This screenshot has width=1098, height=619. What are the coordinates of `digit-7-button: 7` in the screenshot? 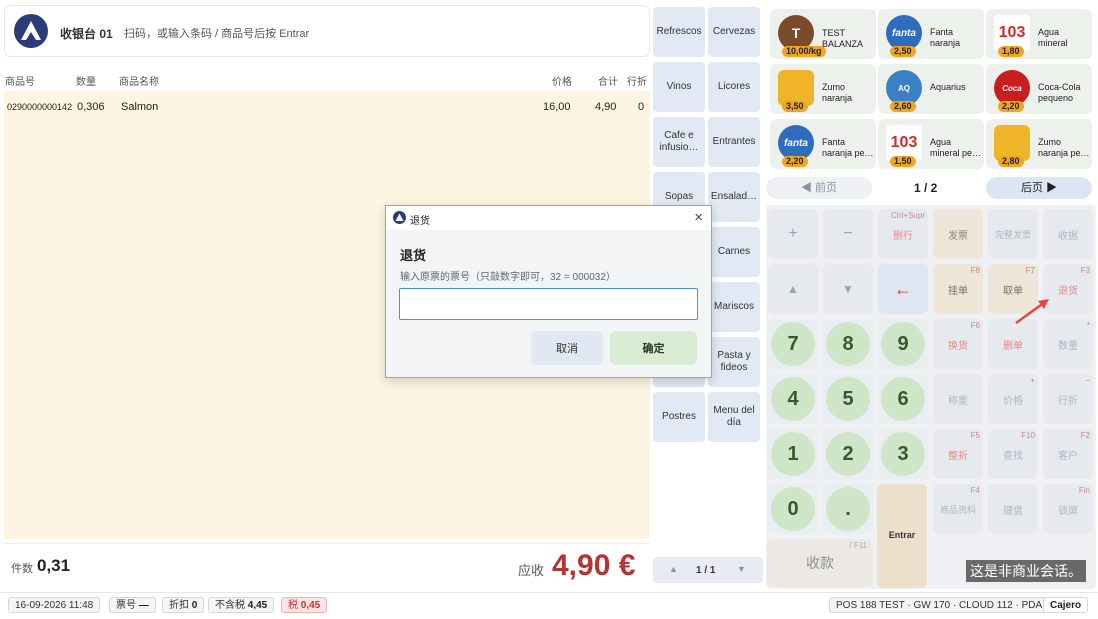 It's located at (793, 344).